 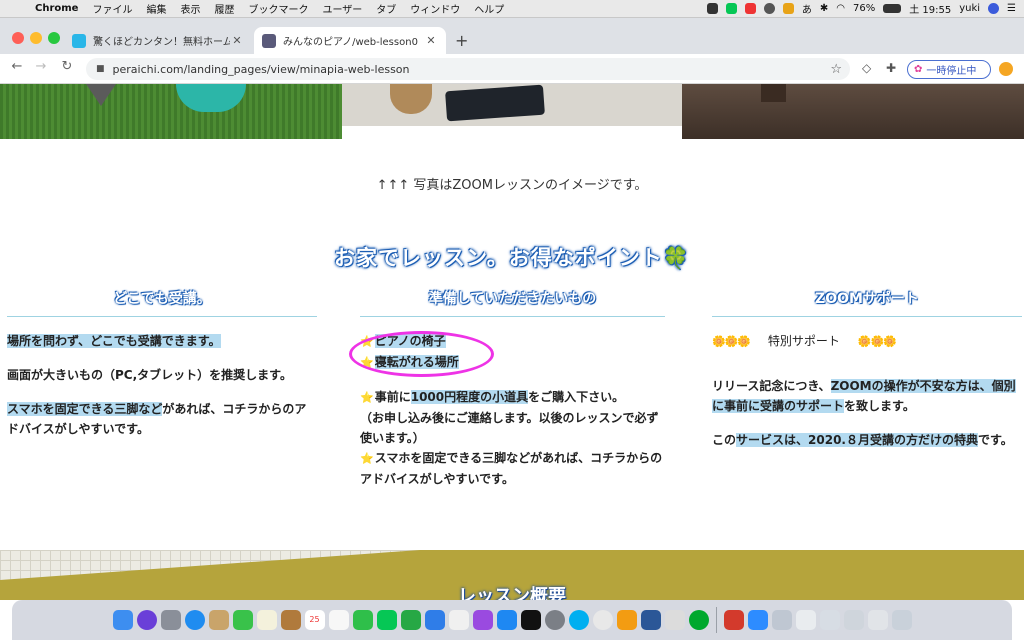 I want to click on tab-peraichi: 驚くほどカンタン！無料ホームペ ✕, so click(x=158, y=40).